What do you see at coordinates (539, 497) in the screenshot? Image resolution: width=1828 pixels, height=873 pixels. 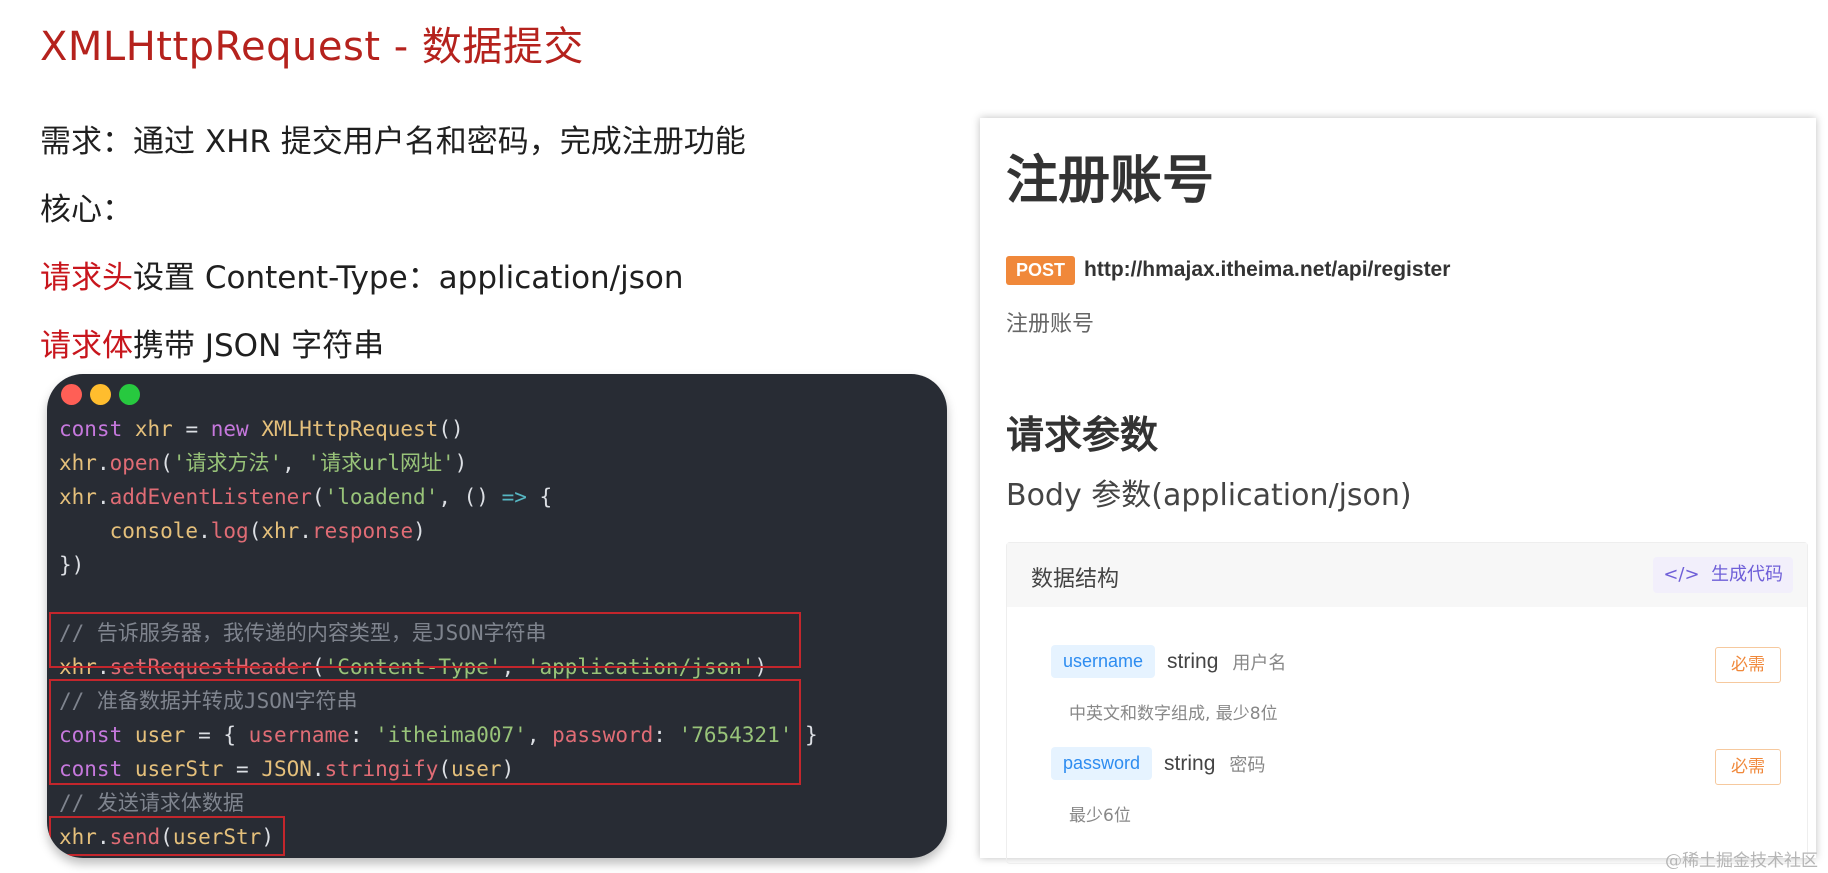 I see `code-token: {` at bounding box center [539, 497].